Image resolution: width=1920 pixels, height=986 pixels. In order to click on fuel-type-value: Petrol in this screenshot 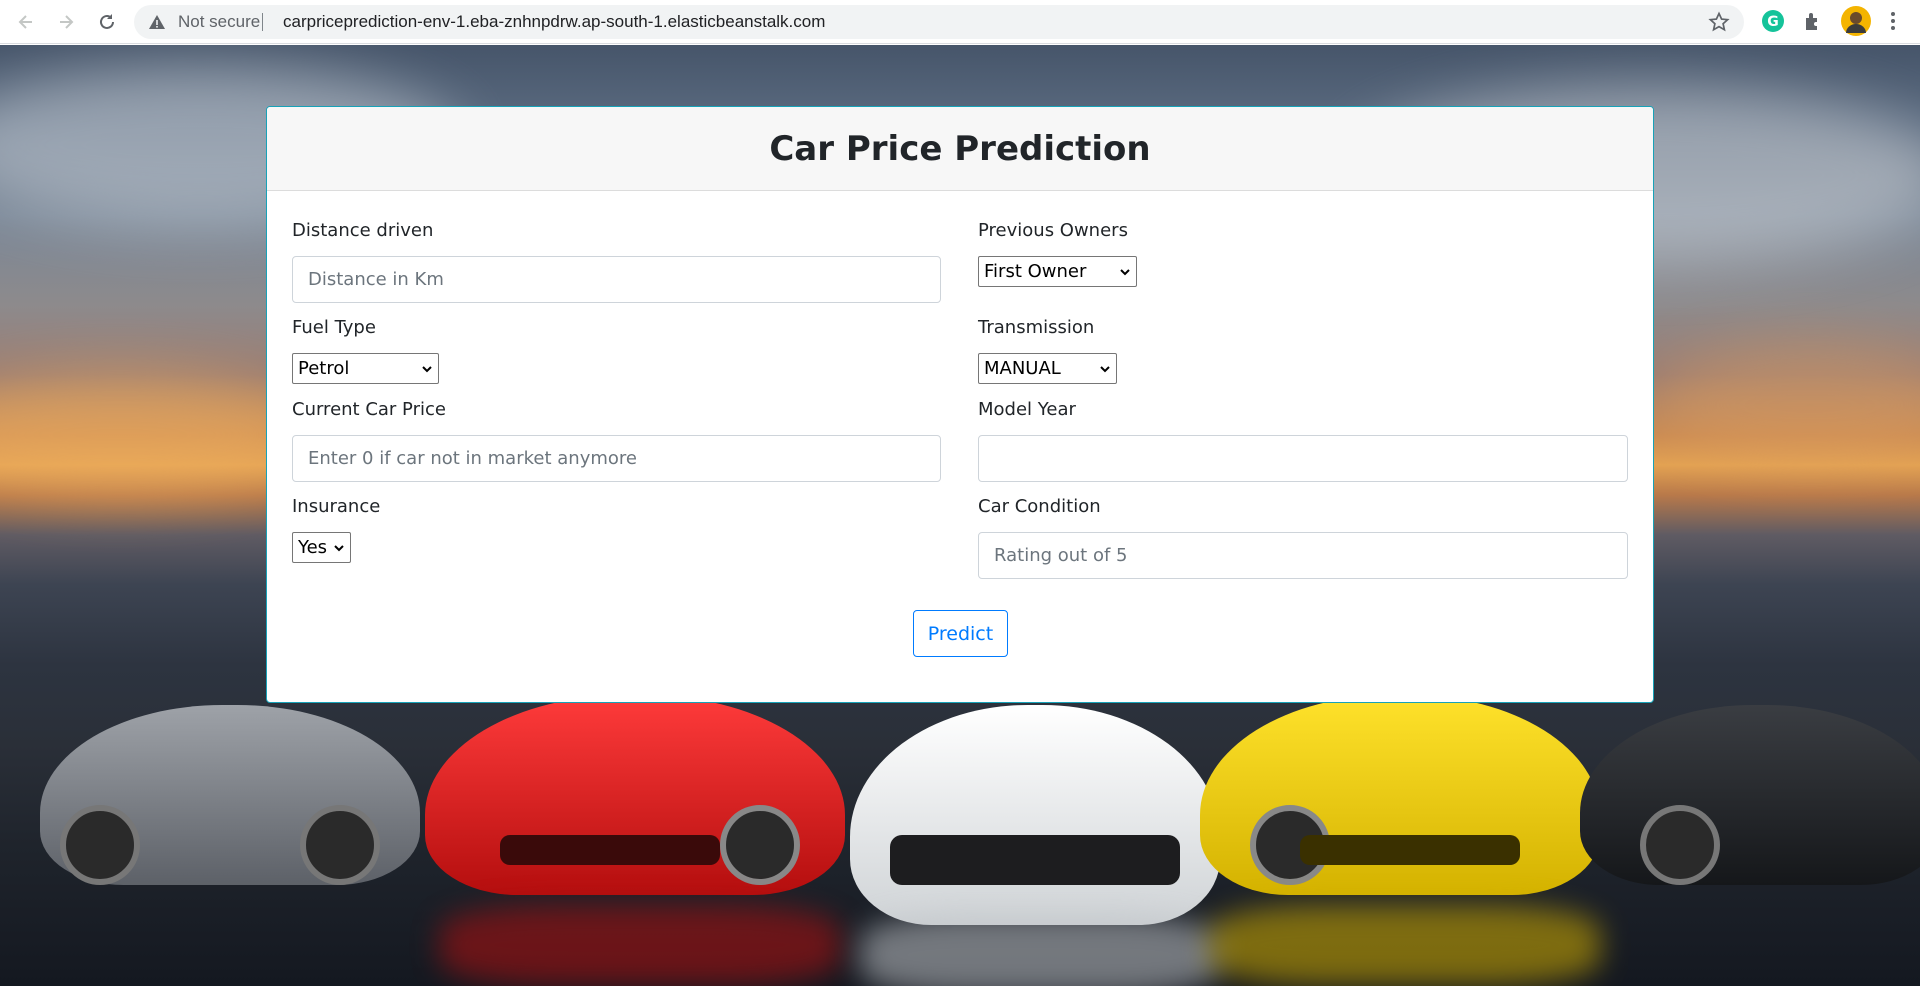, I will do `click(324, 368)`.